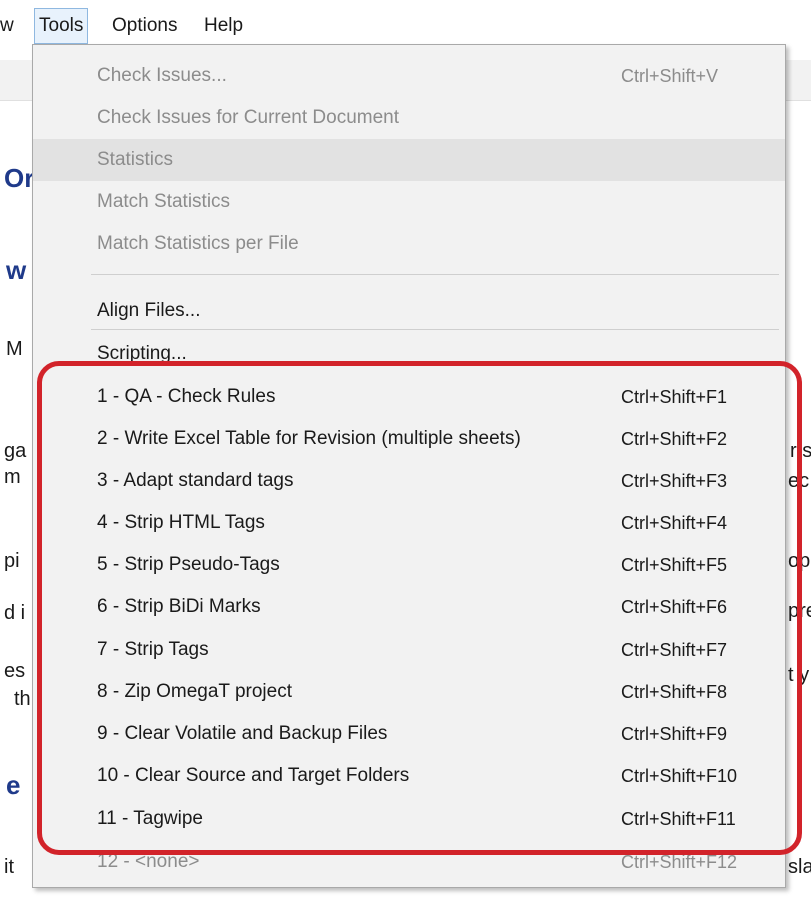 The image size is (811, 899). I want to click on background-text-fragment: op, so click(799, 561).